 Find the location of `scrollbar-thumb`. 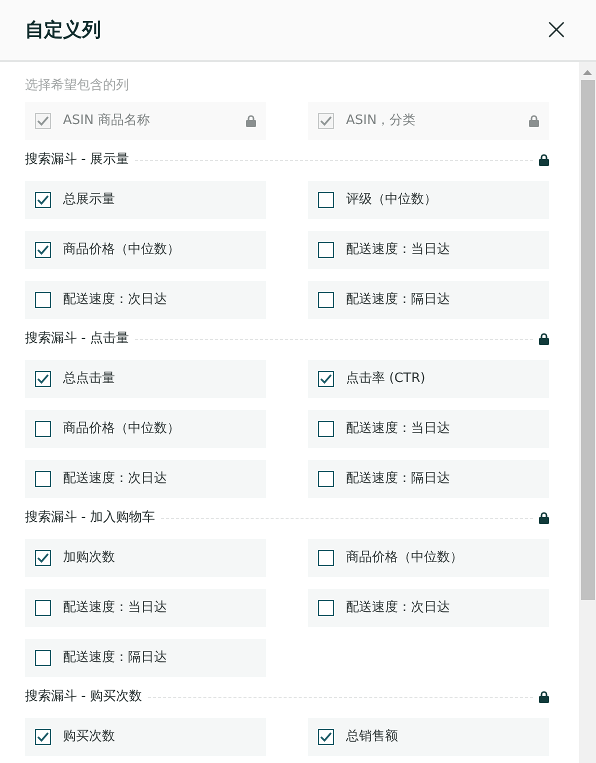

scrollbar-thumb is located at coordinates (587, 340).